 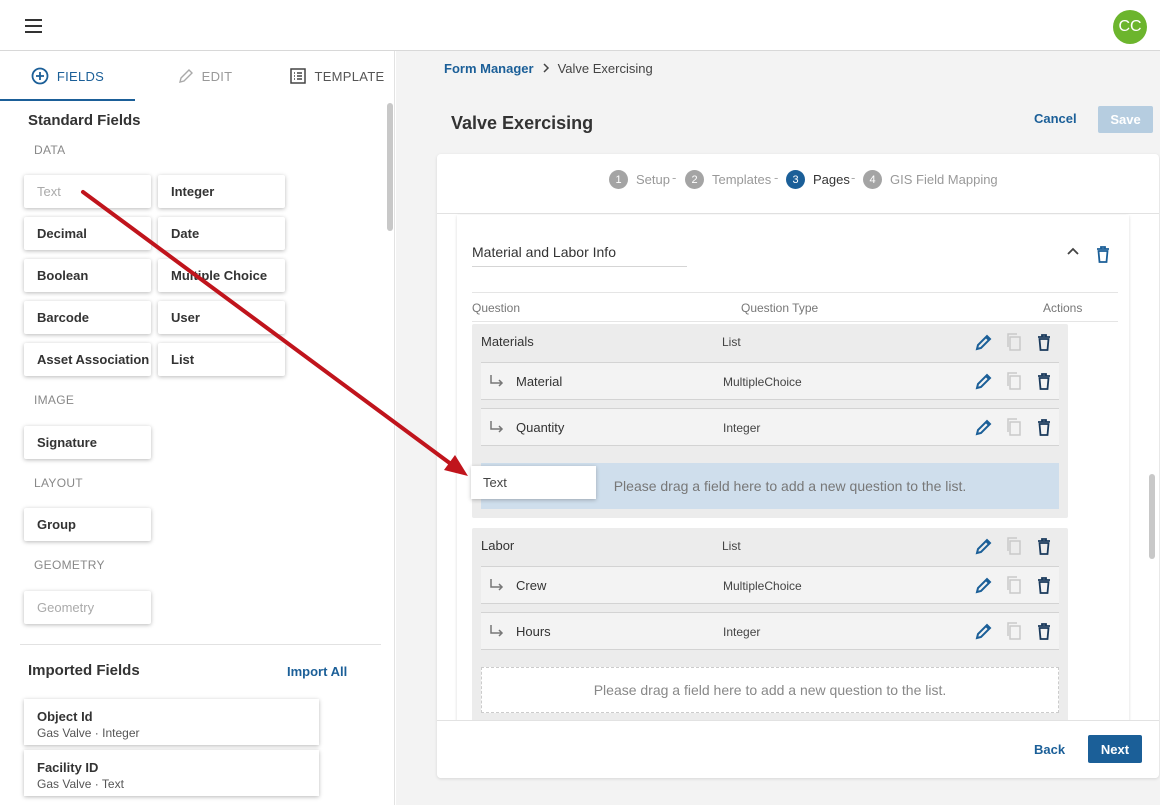 What do you see at coordinates (221, 191) in the screenshot?
I see `field-integer: Integer` at bounding box center [221, 191].